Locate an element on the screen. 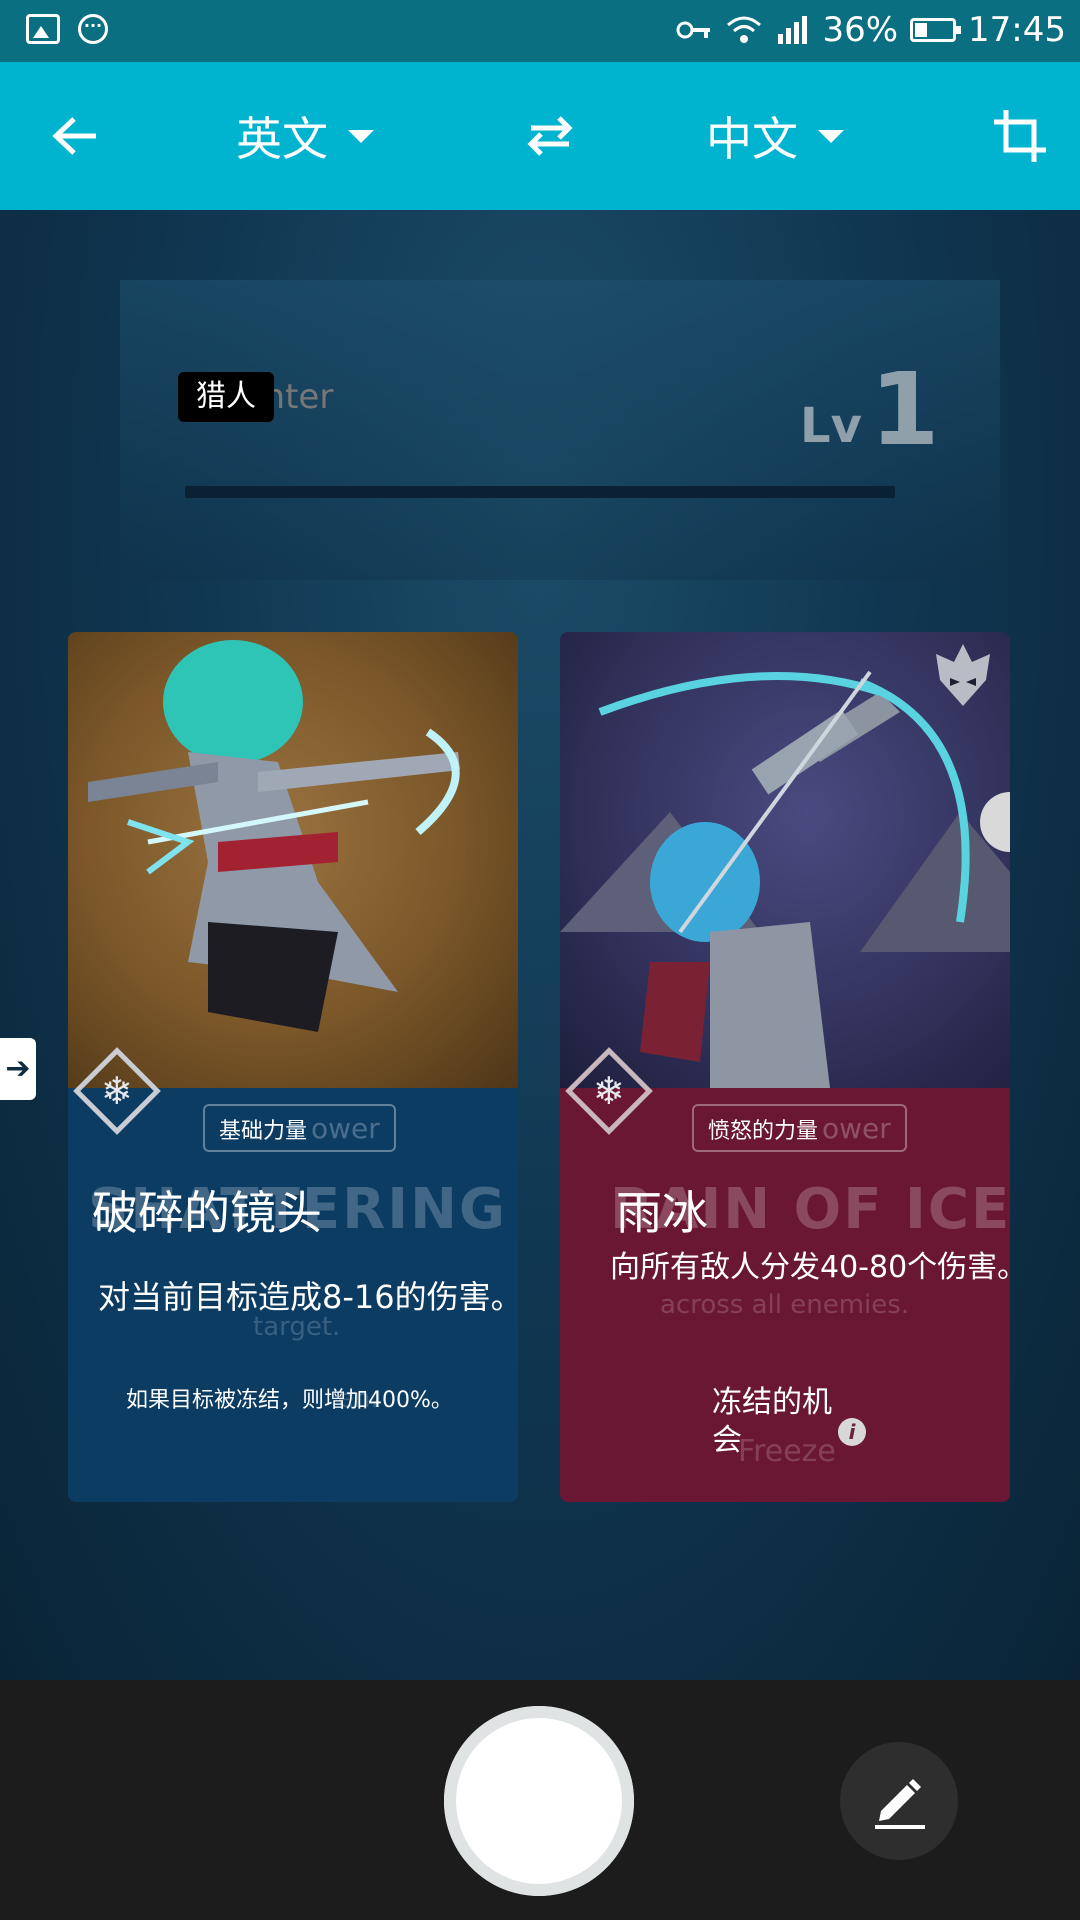 The width and height of the screenshot is (1080, 1920). power-type-badge: 愤怒的力量 ower is located at coordinates (799, 1128).